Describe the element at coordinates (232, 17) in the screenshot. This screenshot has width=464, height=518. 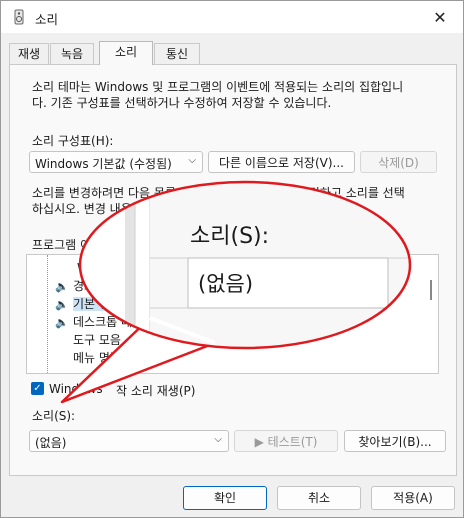
I see `title-bar: 소리 ✕` at that location.